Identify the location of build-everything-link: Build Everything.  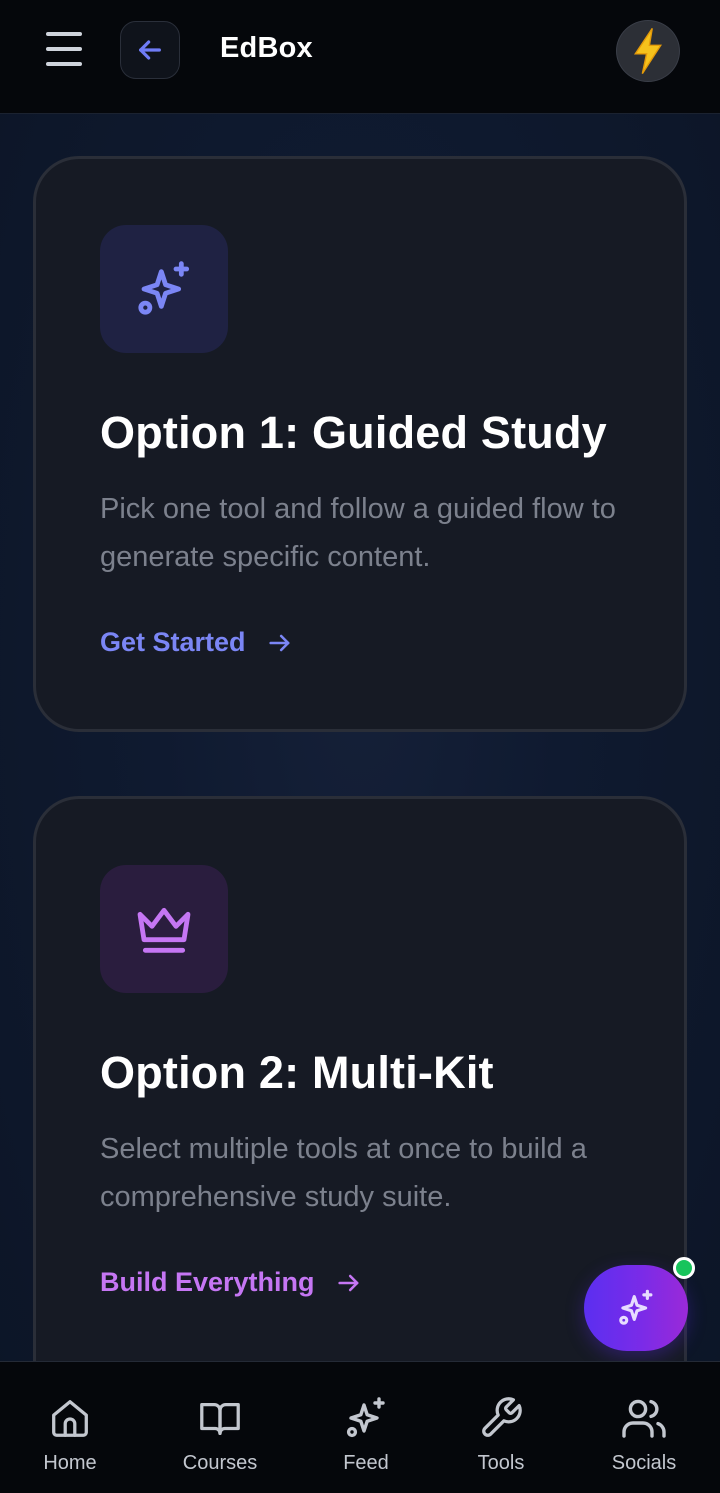
(231, 1282).